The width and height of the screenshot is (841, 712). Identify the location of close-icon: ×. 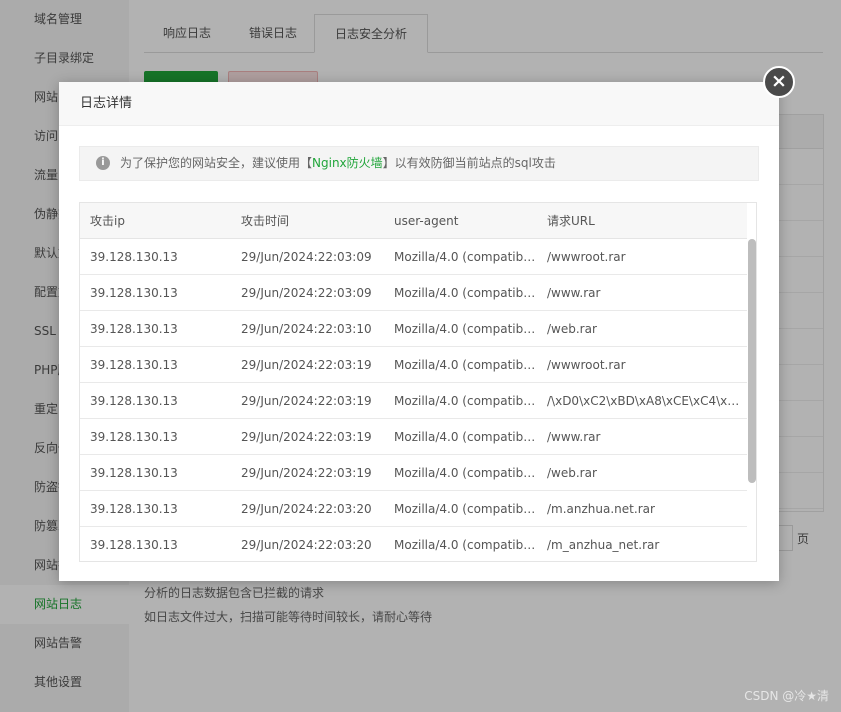
(779, 82).